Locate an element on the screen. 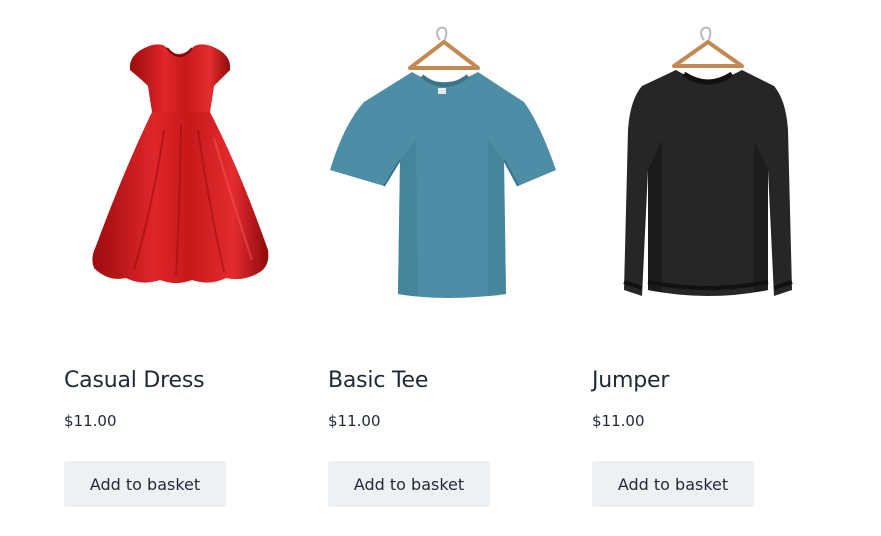  black-sweater-image is located at coordinates (708, 161).